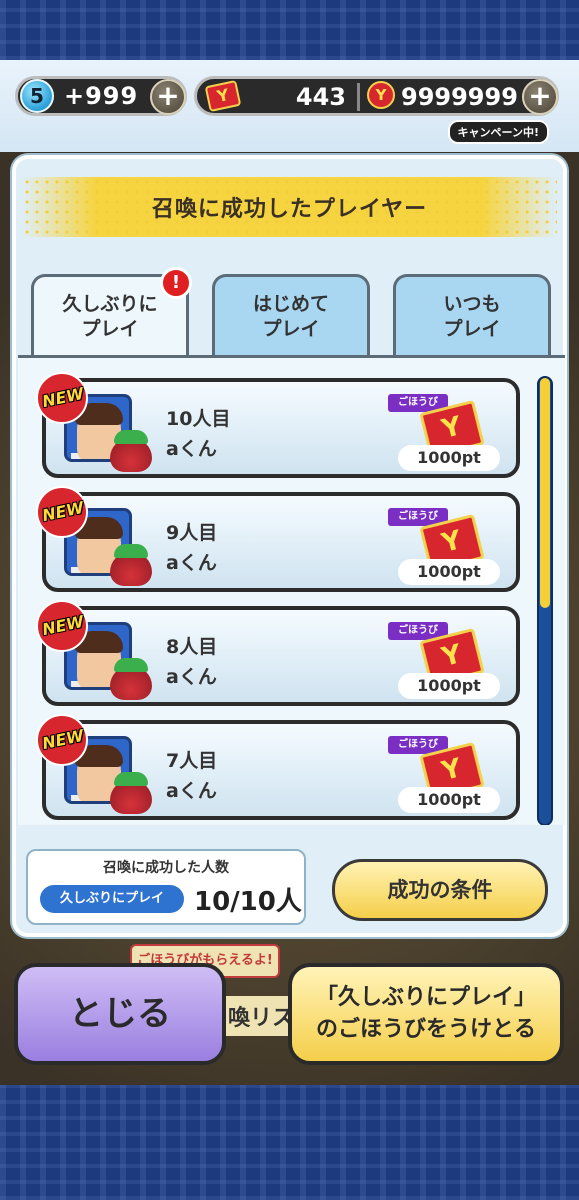 The height and width of the screenshot is (1200, 579). I want to click on currency-bar: 5 +999 + Y 443 Y 9999999 + キャンペーン中!, so click(289, 106).